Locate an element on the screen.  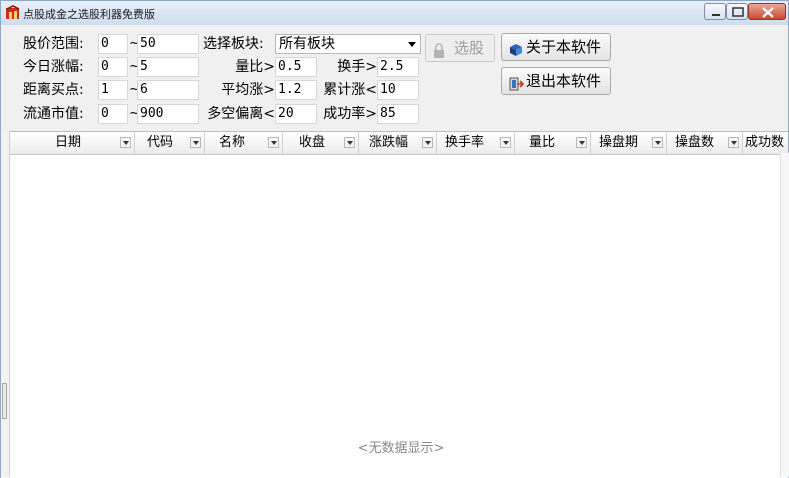
volume-ratio-input: 0.5 is located at coordinates (296, 67).